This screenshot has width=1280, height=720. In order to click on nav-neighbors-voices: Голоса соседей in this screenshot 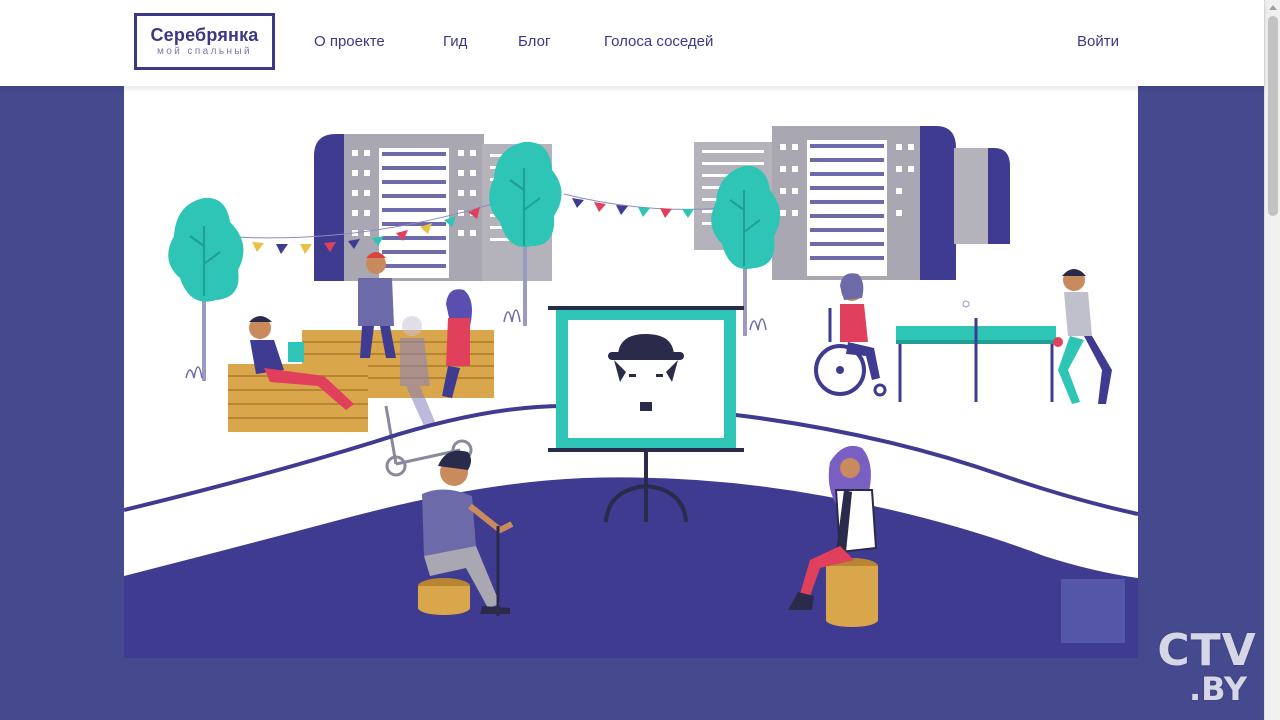, I will do `click(658, 41)`.